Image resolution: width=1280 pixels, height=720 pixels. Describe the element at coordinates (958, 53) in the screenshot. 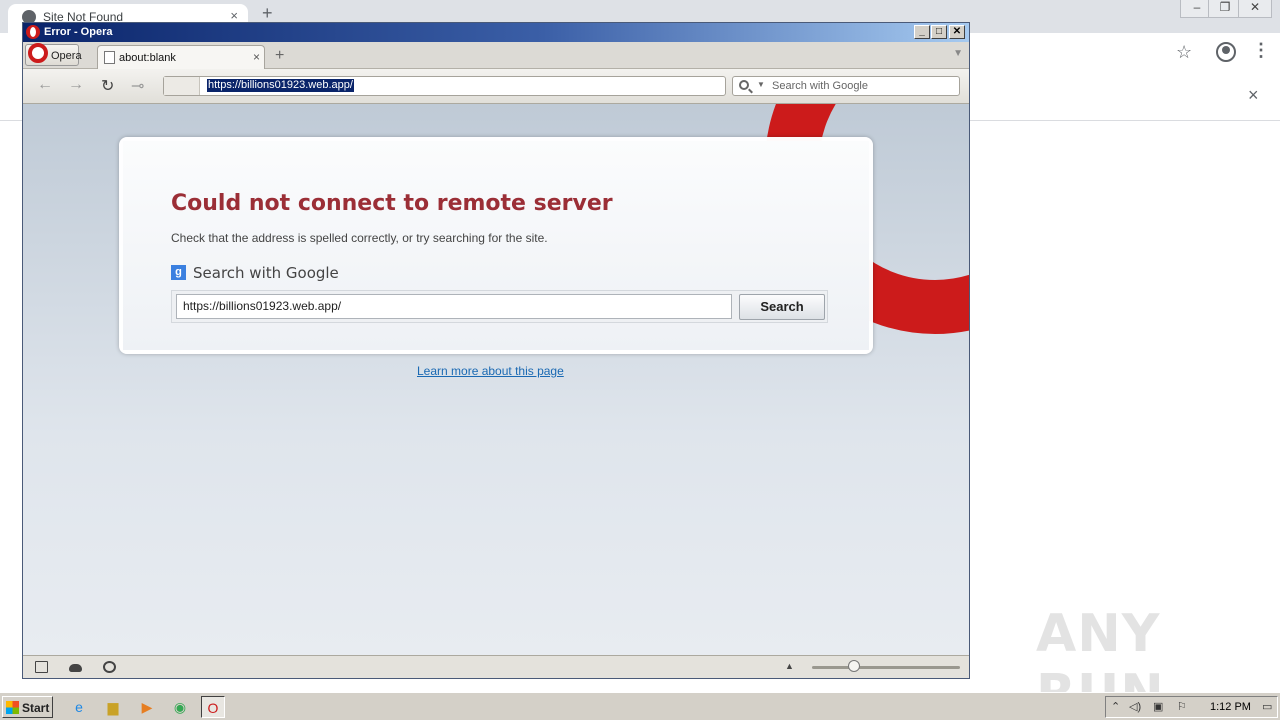

I see `tab-list-chevron-icon: ▼` at that location.